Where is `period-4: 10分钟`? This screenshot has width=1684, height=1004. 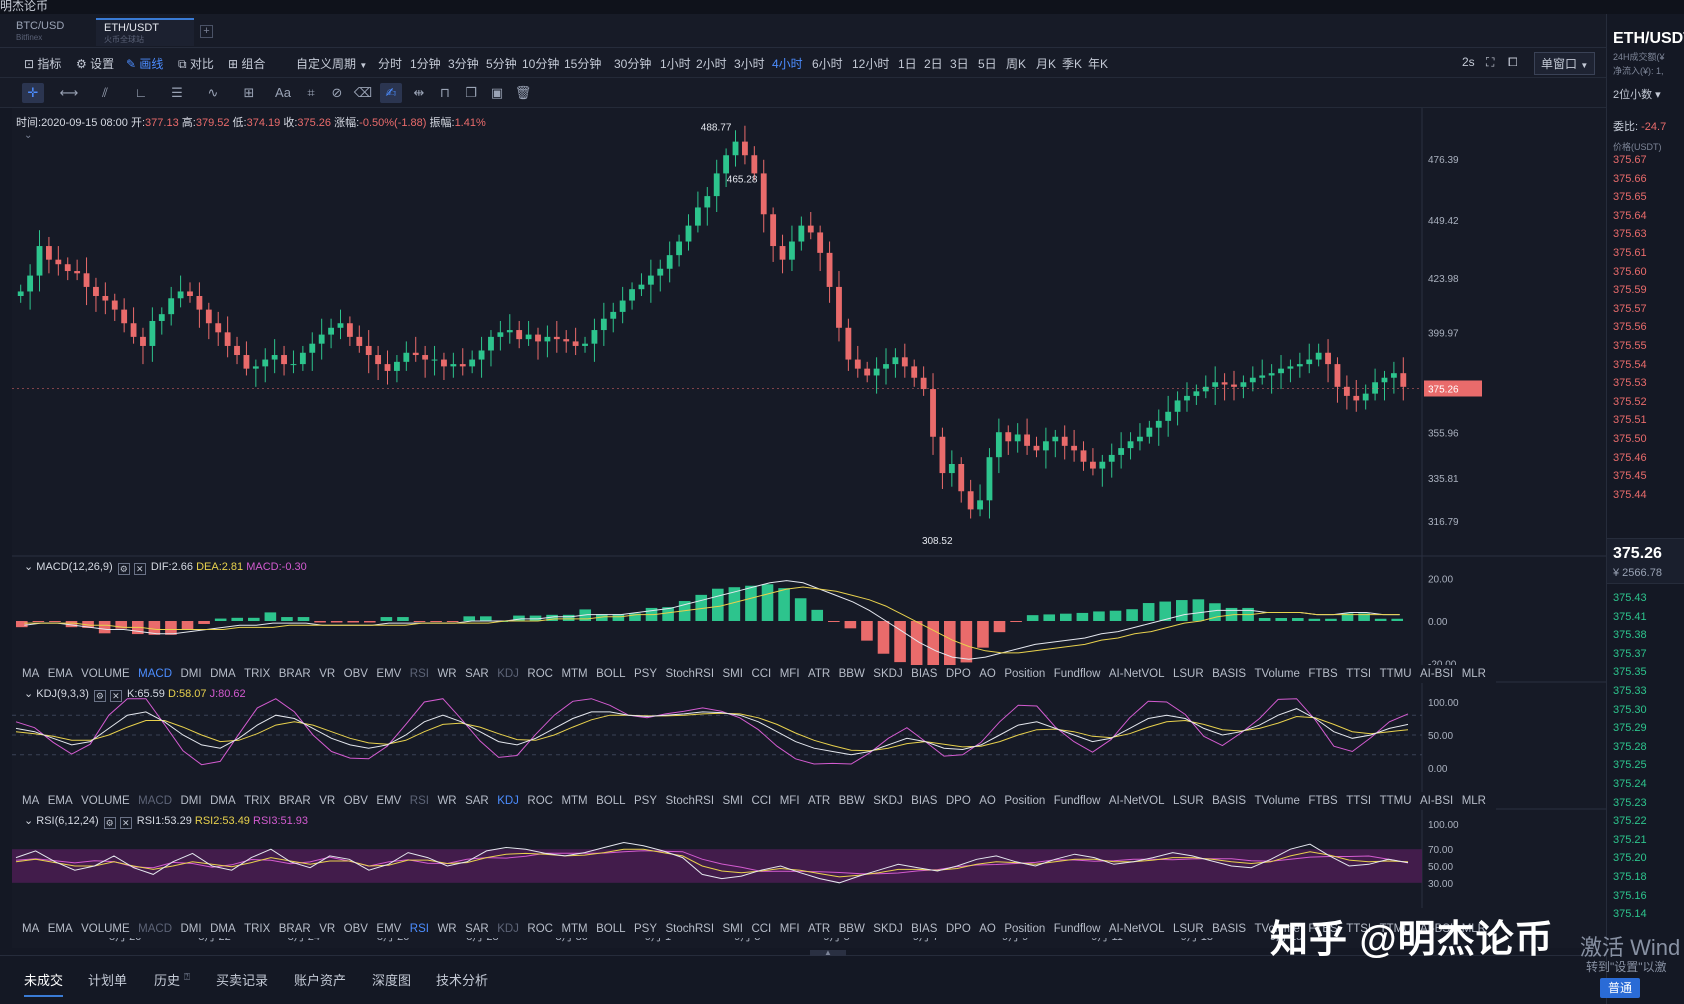
period-4: 10分钟 is located at coordinates (540, 63).